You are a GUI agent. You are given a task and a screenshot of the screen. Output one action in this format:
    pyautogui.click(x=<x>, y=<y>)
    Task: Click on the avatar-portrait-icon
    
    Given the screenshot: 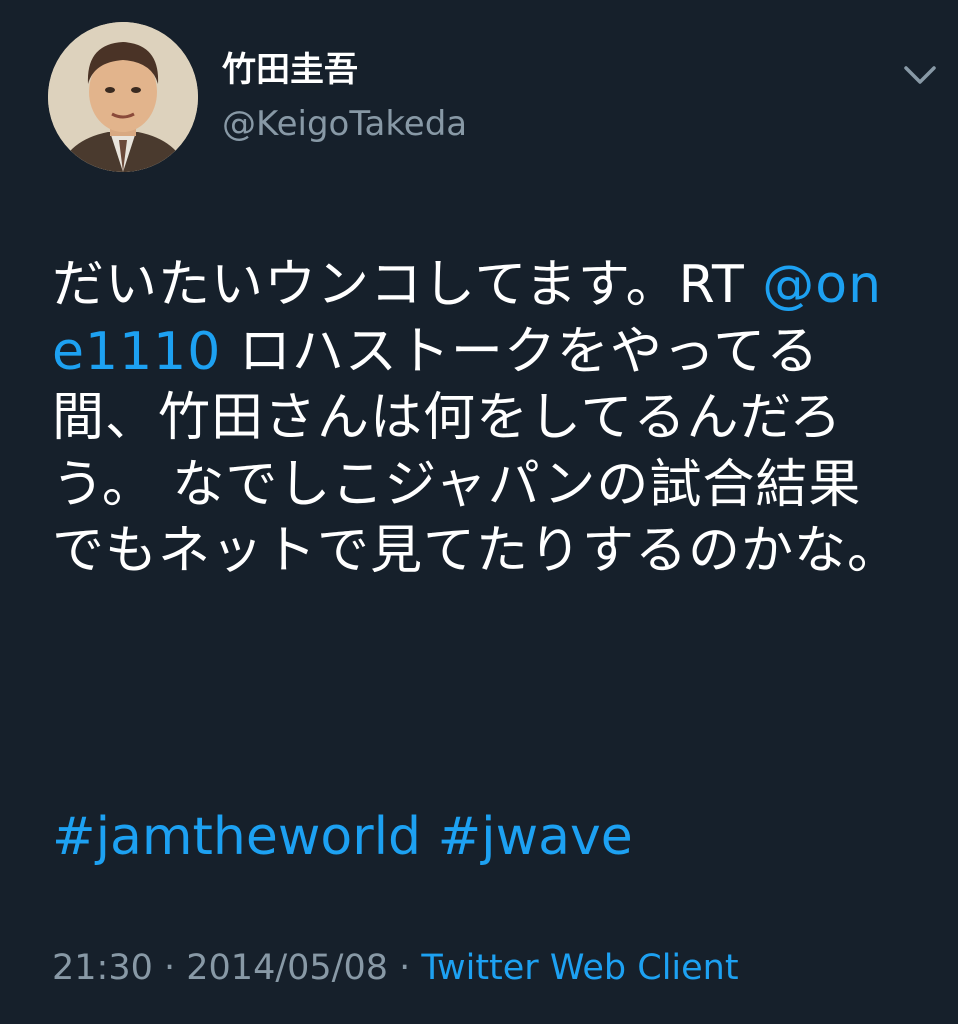 What is the action you would take?
    pyautogui.click(x=123, y=97)
    